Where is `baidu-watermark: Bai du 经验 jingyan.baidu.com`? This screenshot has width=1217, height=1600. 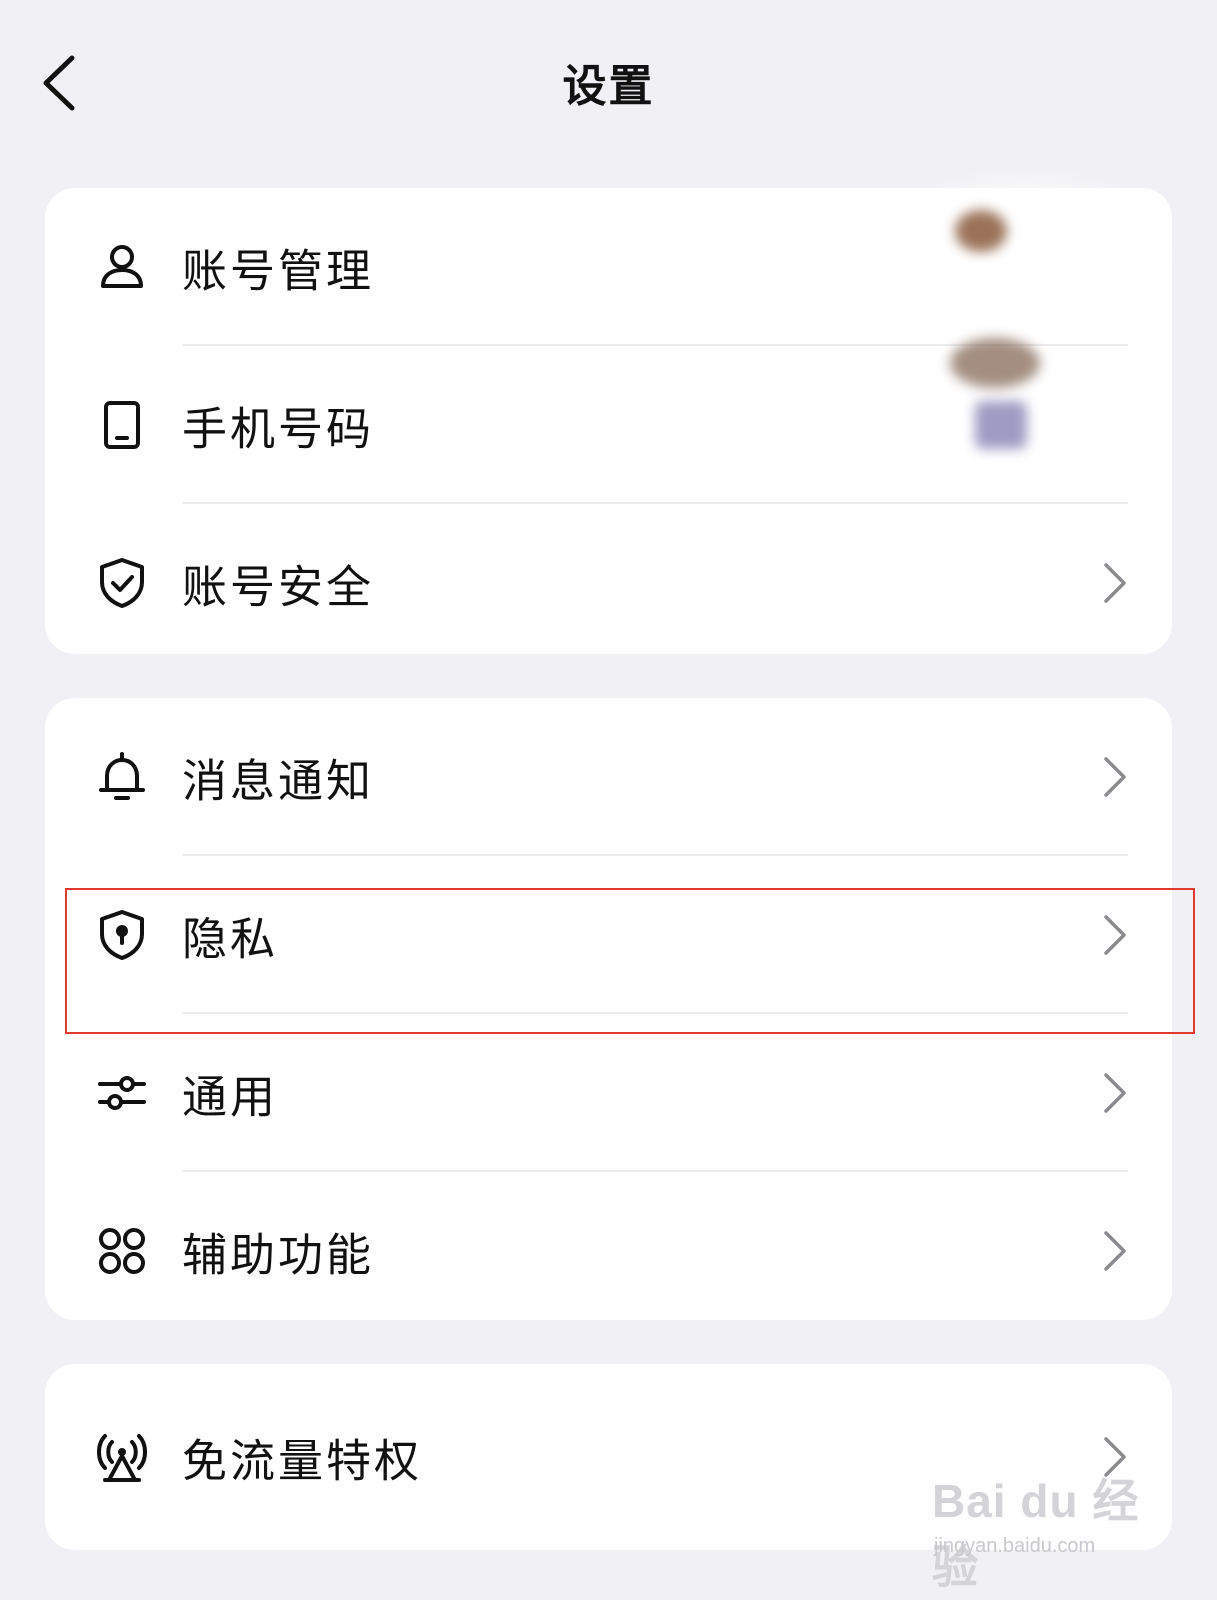 baidu-watermark: Bai du 经验 jingyan.baidu.com is located at coordinates (1052, 1529).